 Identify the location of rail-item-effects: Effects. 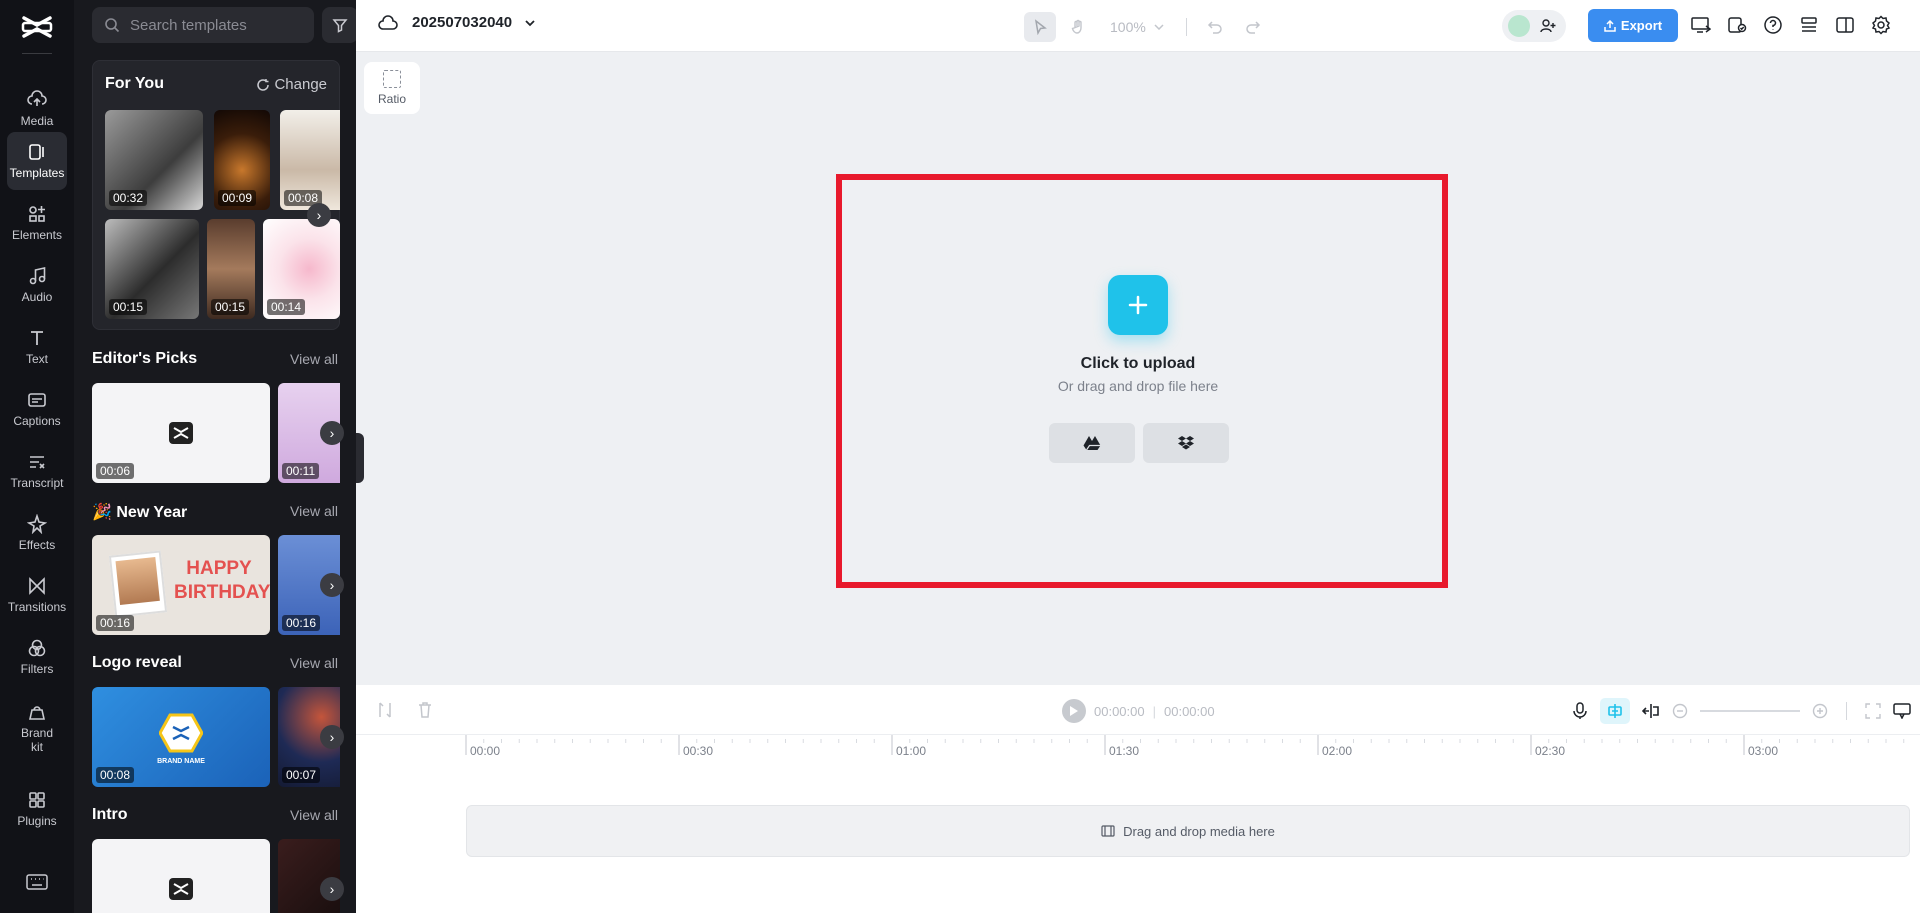
(37, 533).